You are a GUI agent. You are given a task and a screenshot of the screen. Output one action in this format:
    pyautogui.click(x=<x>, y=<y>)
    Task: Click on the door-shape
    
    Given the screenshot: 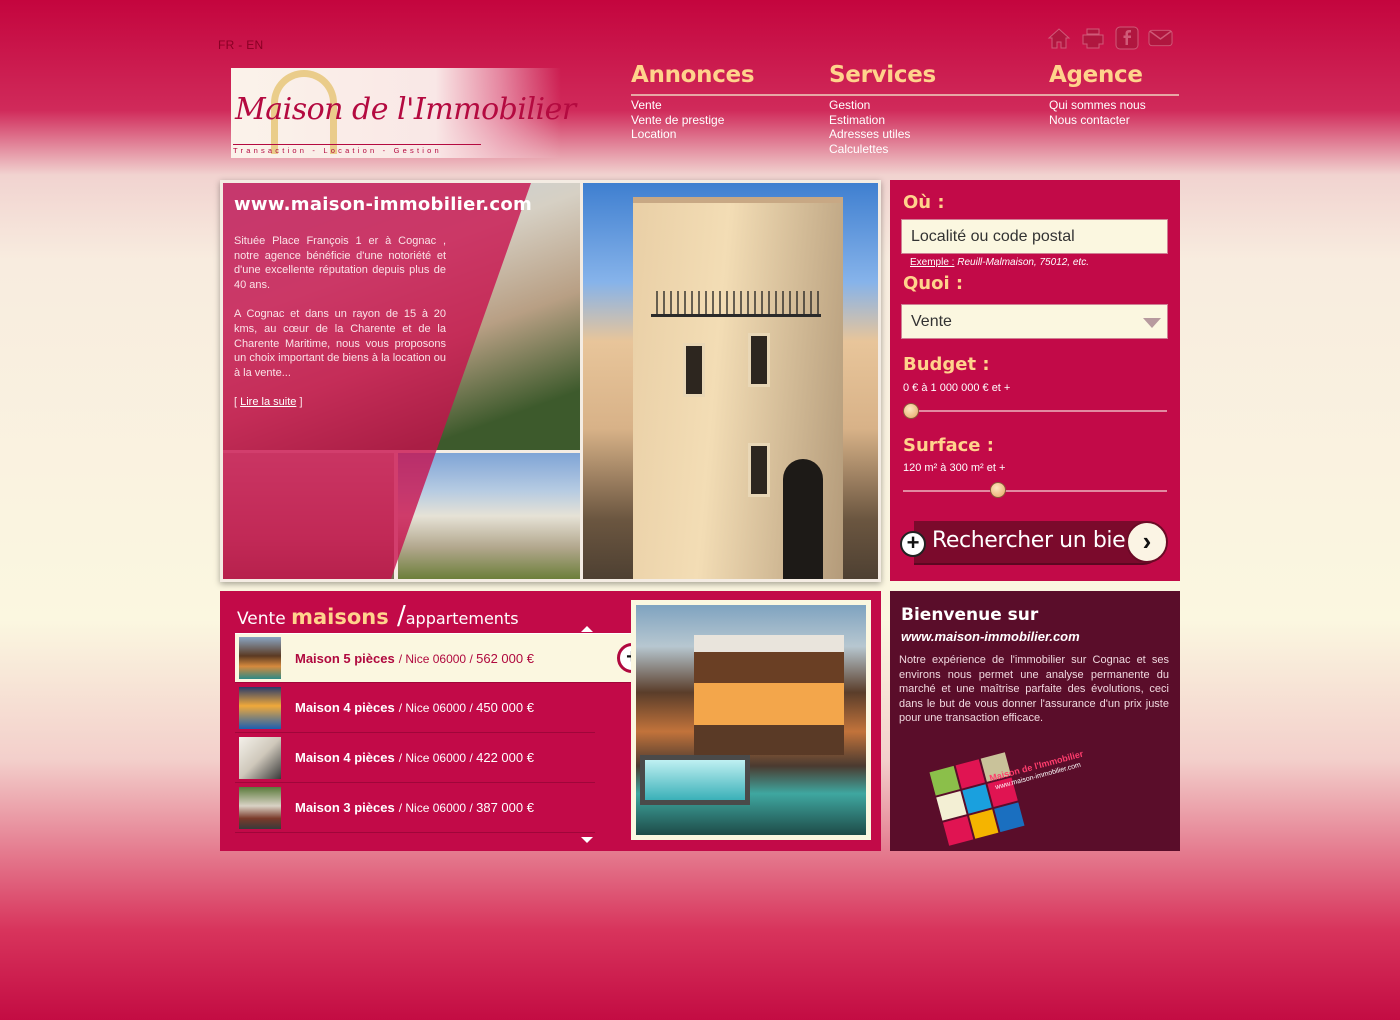 What is the action you would take?
    pyautogui.click(x=803, y=519)
    